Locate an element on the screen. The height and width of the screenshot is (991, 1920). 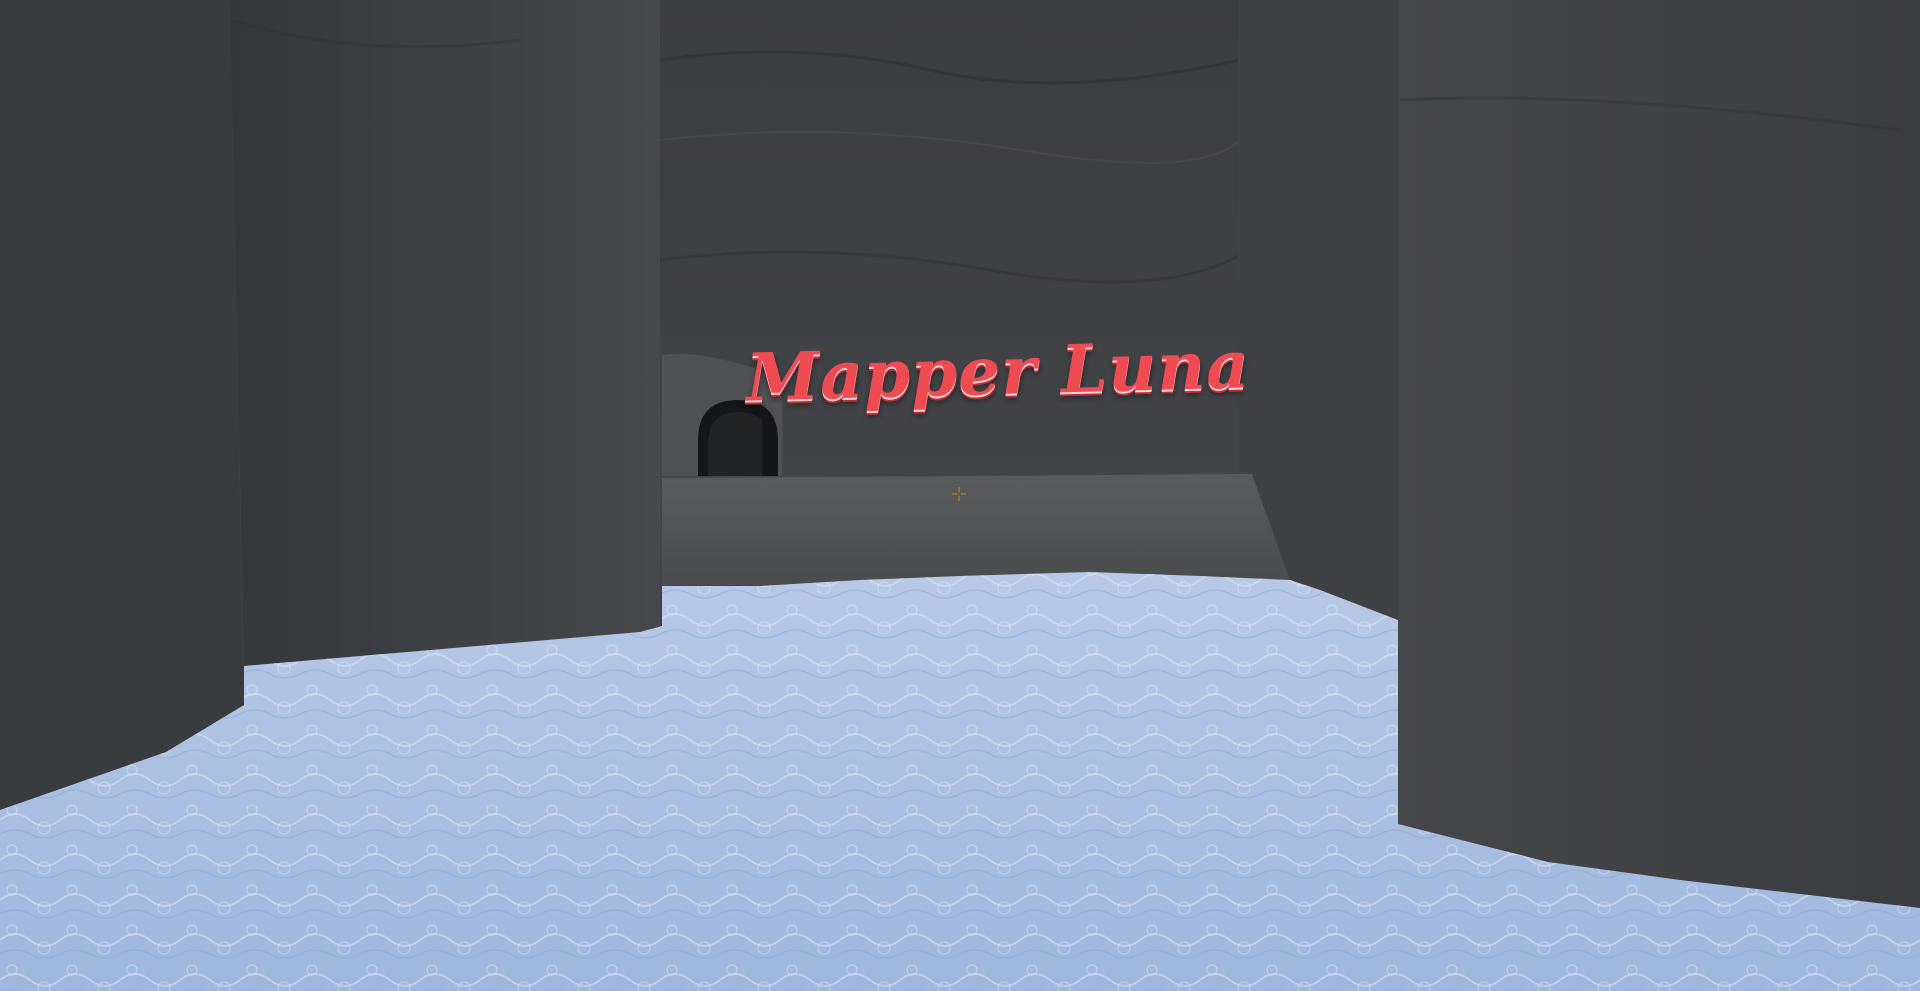
crosshair-icon is located at coordinates (959, 494).